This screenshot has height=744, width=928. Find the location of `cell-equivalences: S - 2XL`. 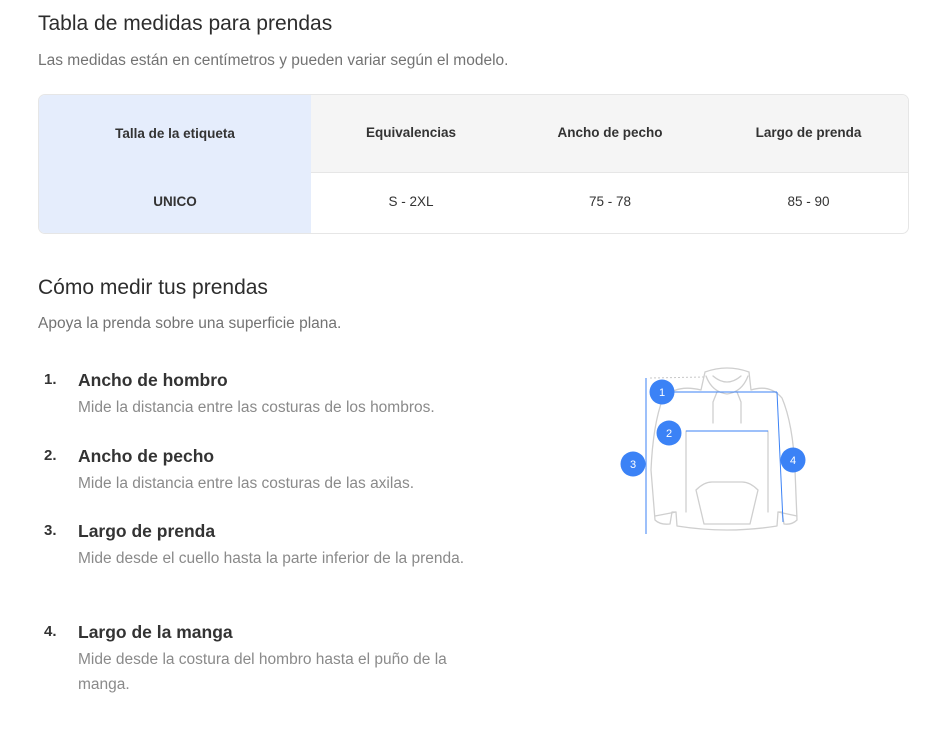

cell-equivalences: S - 2XL is located at coordinates (411, 201).